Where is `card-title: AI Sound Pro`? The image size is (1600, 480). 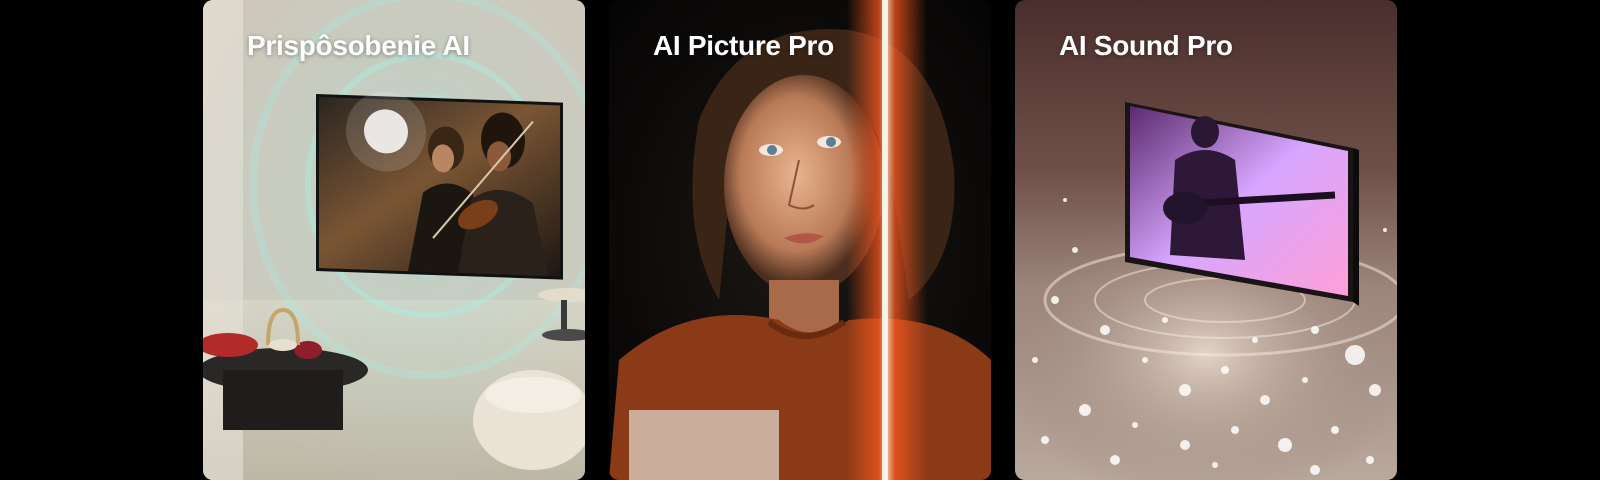 card-title: AI Sound Pro is located at coordinates (1146, 45).